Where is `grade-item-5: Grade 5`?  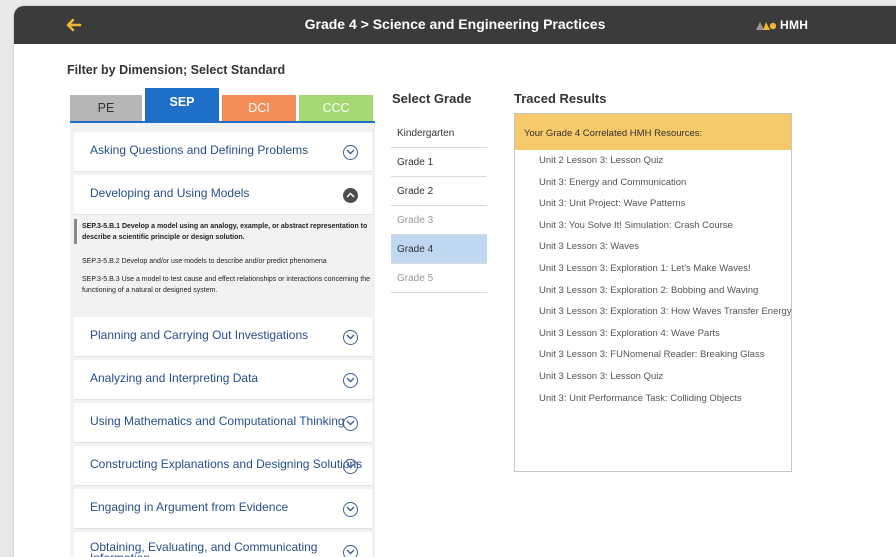
grade-item-5: Grade 5 is located at coordinates (439, 278).